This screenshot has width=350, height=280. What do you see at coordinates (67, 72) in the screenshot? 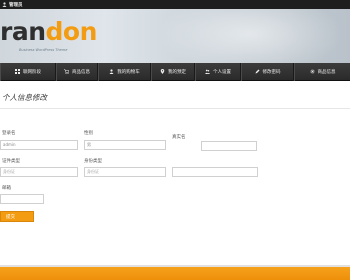
I see `cart-icon` at bounding box center [67, 72].